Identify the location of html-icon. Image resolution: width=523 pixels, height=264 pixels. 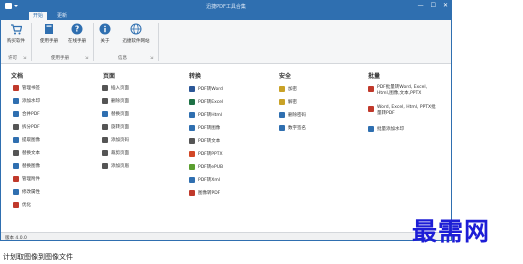
(192, 115).